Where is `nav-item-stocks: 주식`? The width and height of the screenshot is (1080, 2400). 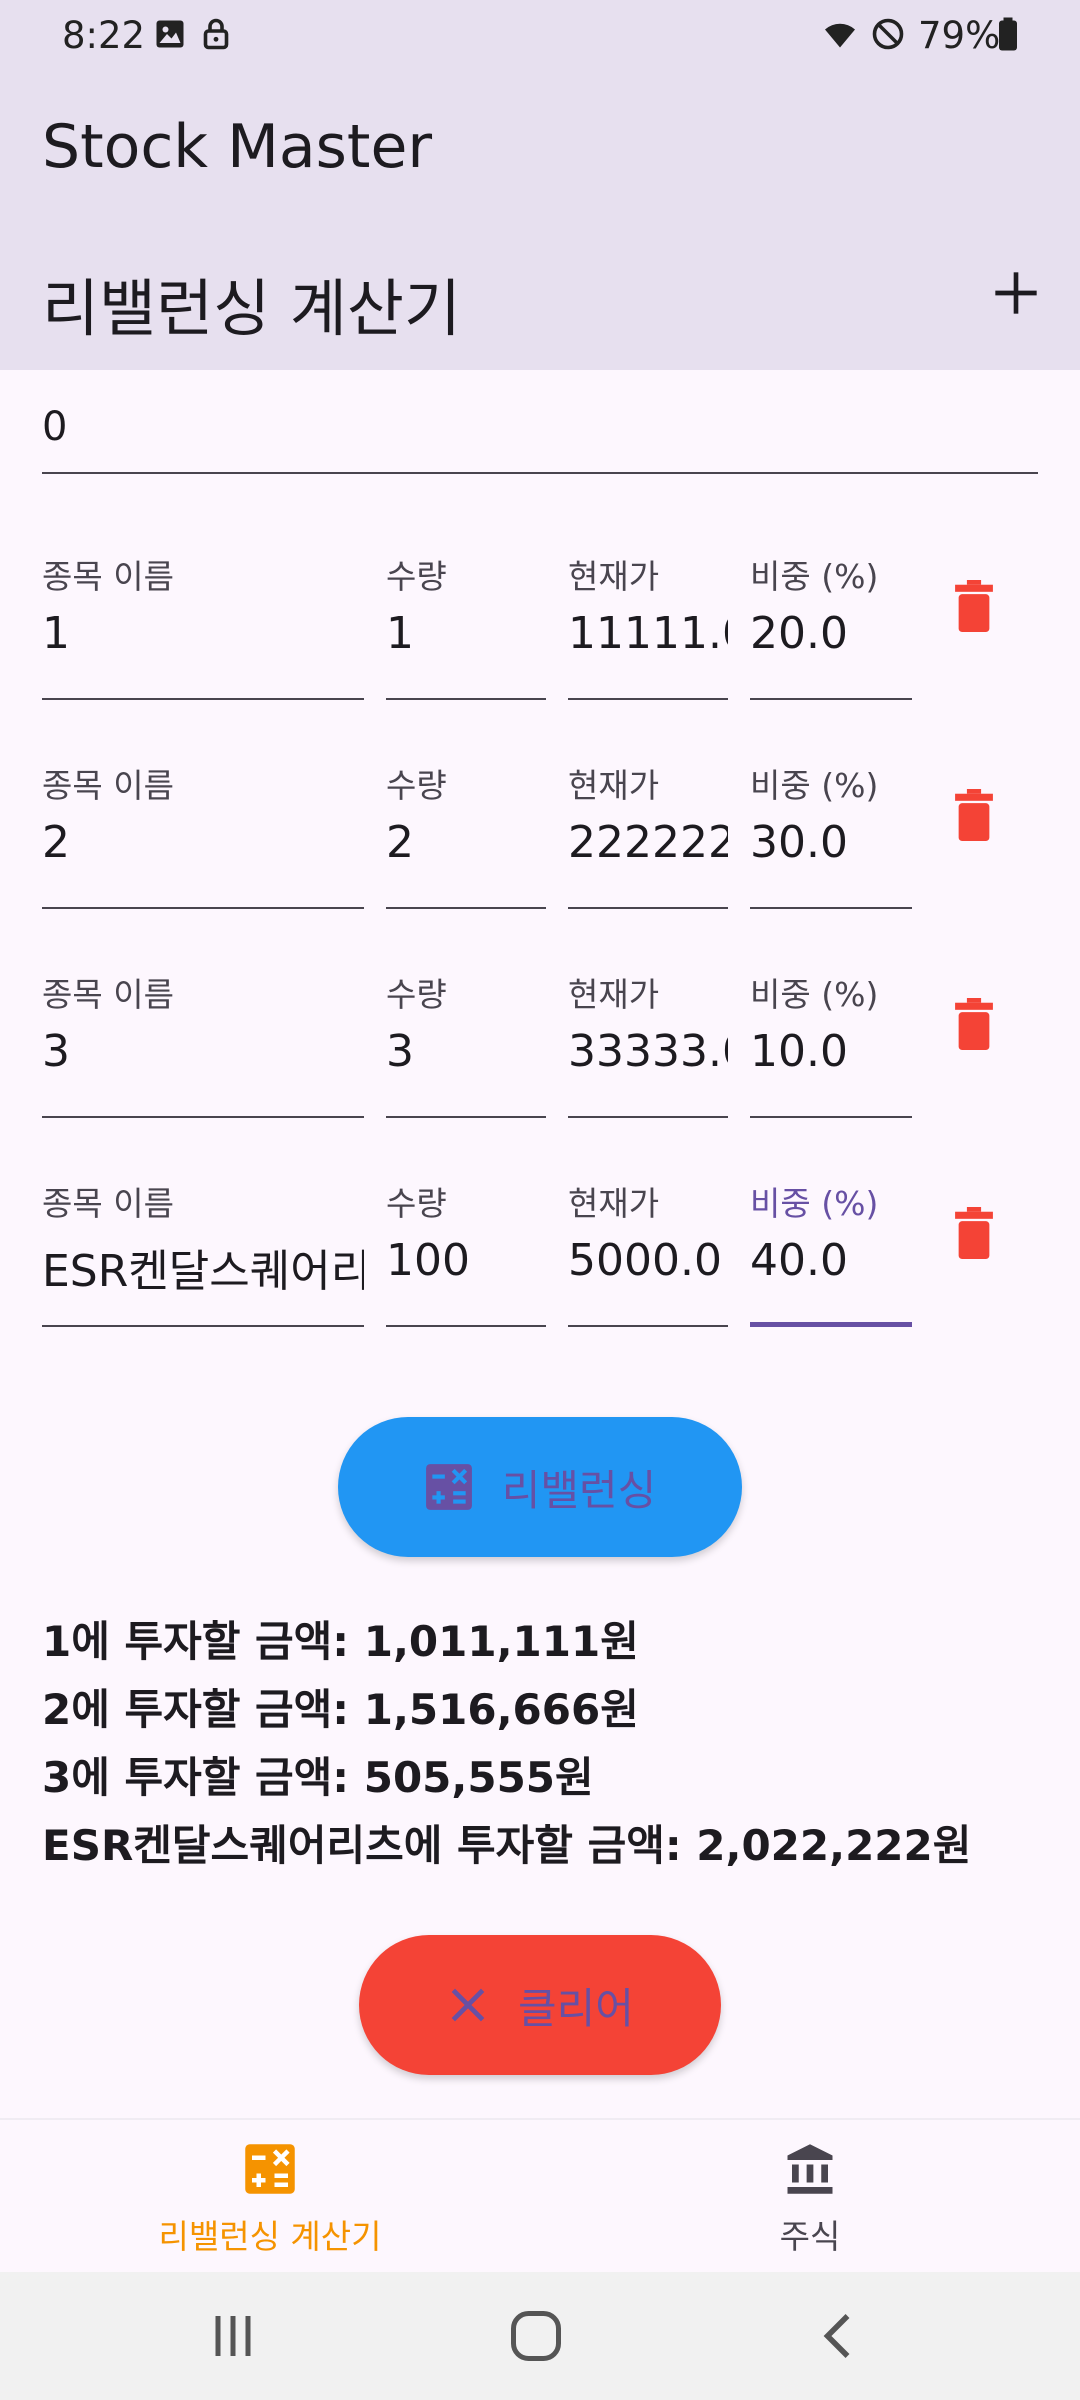
nav-item-stocks: 주식 is located at coordinates (810, 2197).